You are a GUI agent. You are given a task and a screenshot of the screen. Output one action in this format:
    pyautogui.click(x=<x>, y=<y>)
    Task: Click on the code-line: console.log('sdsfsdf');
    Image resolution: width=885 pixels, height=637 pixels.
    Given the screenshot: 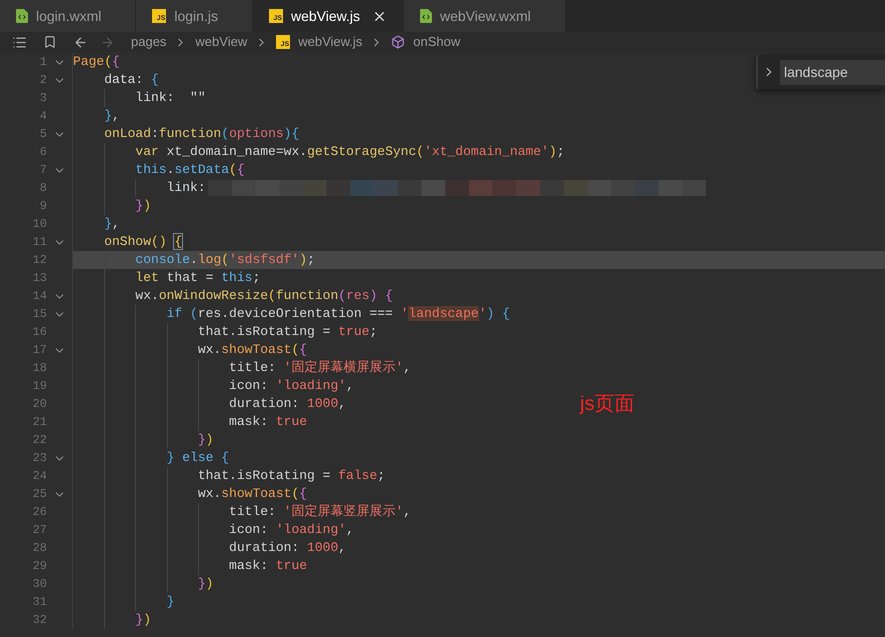 What is the action you would take?
    pyautogui.click(x=224, y=260)
    